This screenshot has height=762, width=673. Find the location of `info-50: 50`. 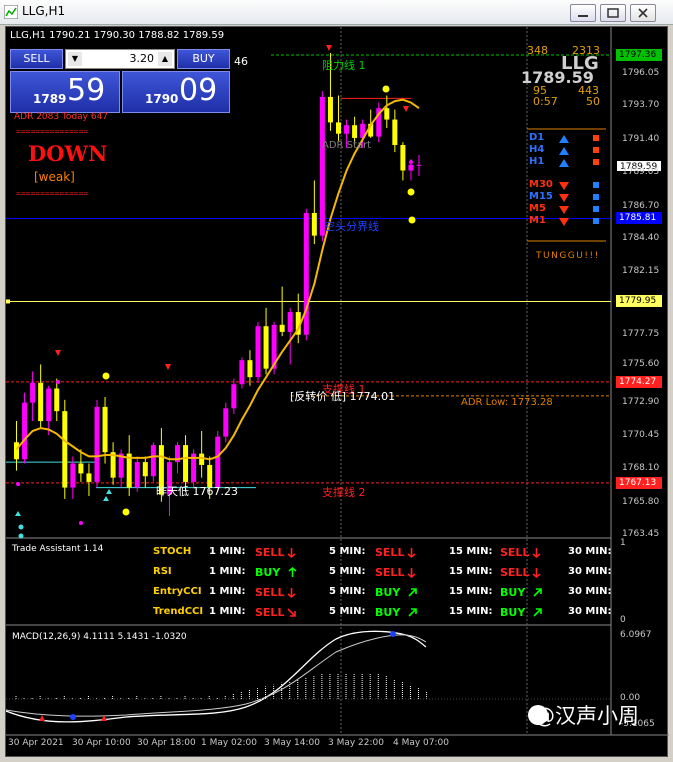

info-50: 50 is located at coordinates (593, 101).